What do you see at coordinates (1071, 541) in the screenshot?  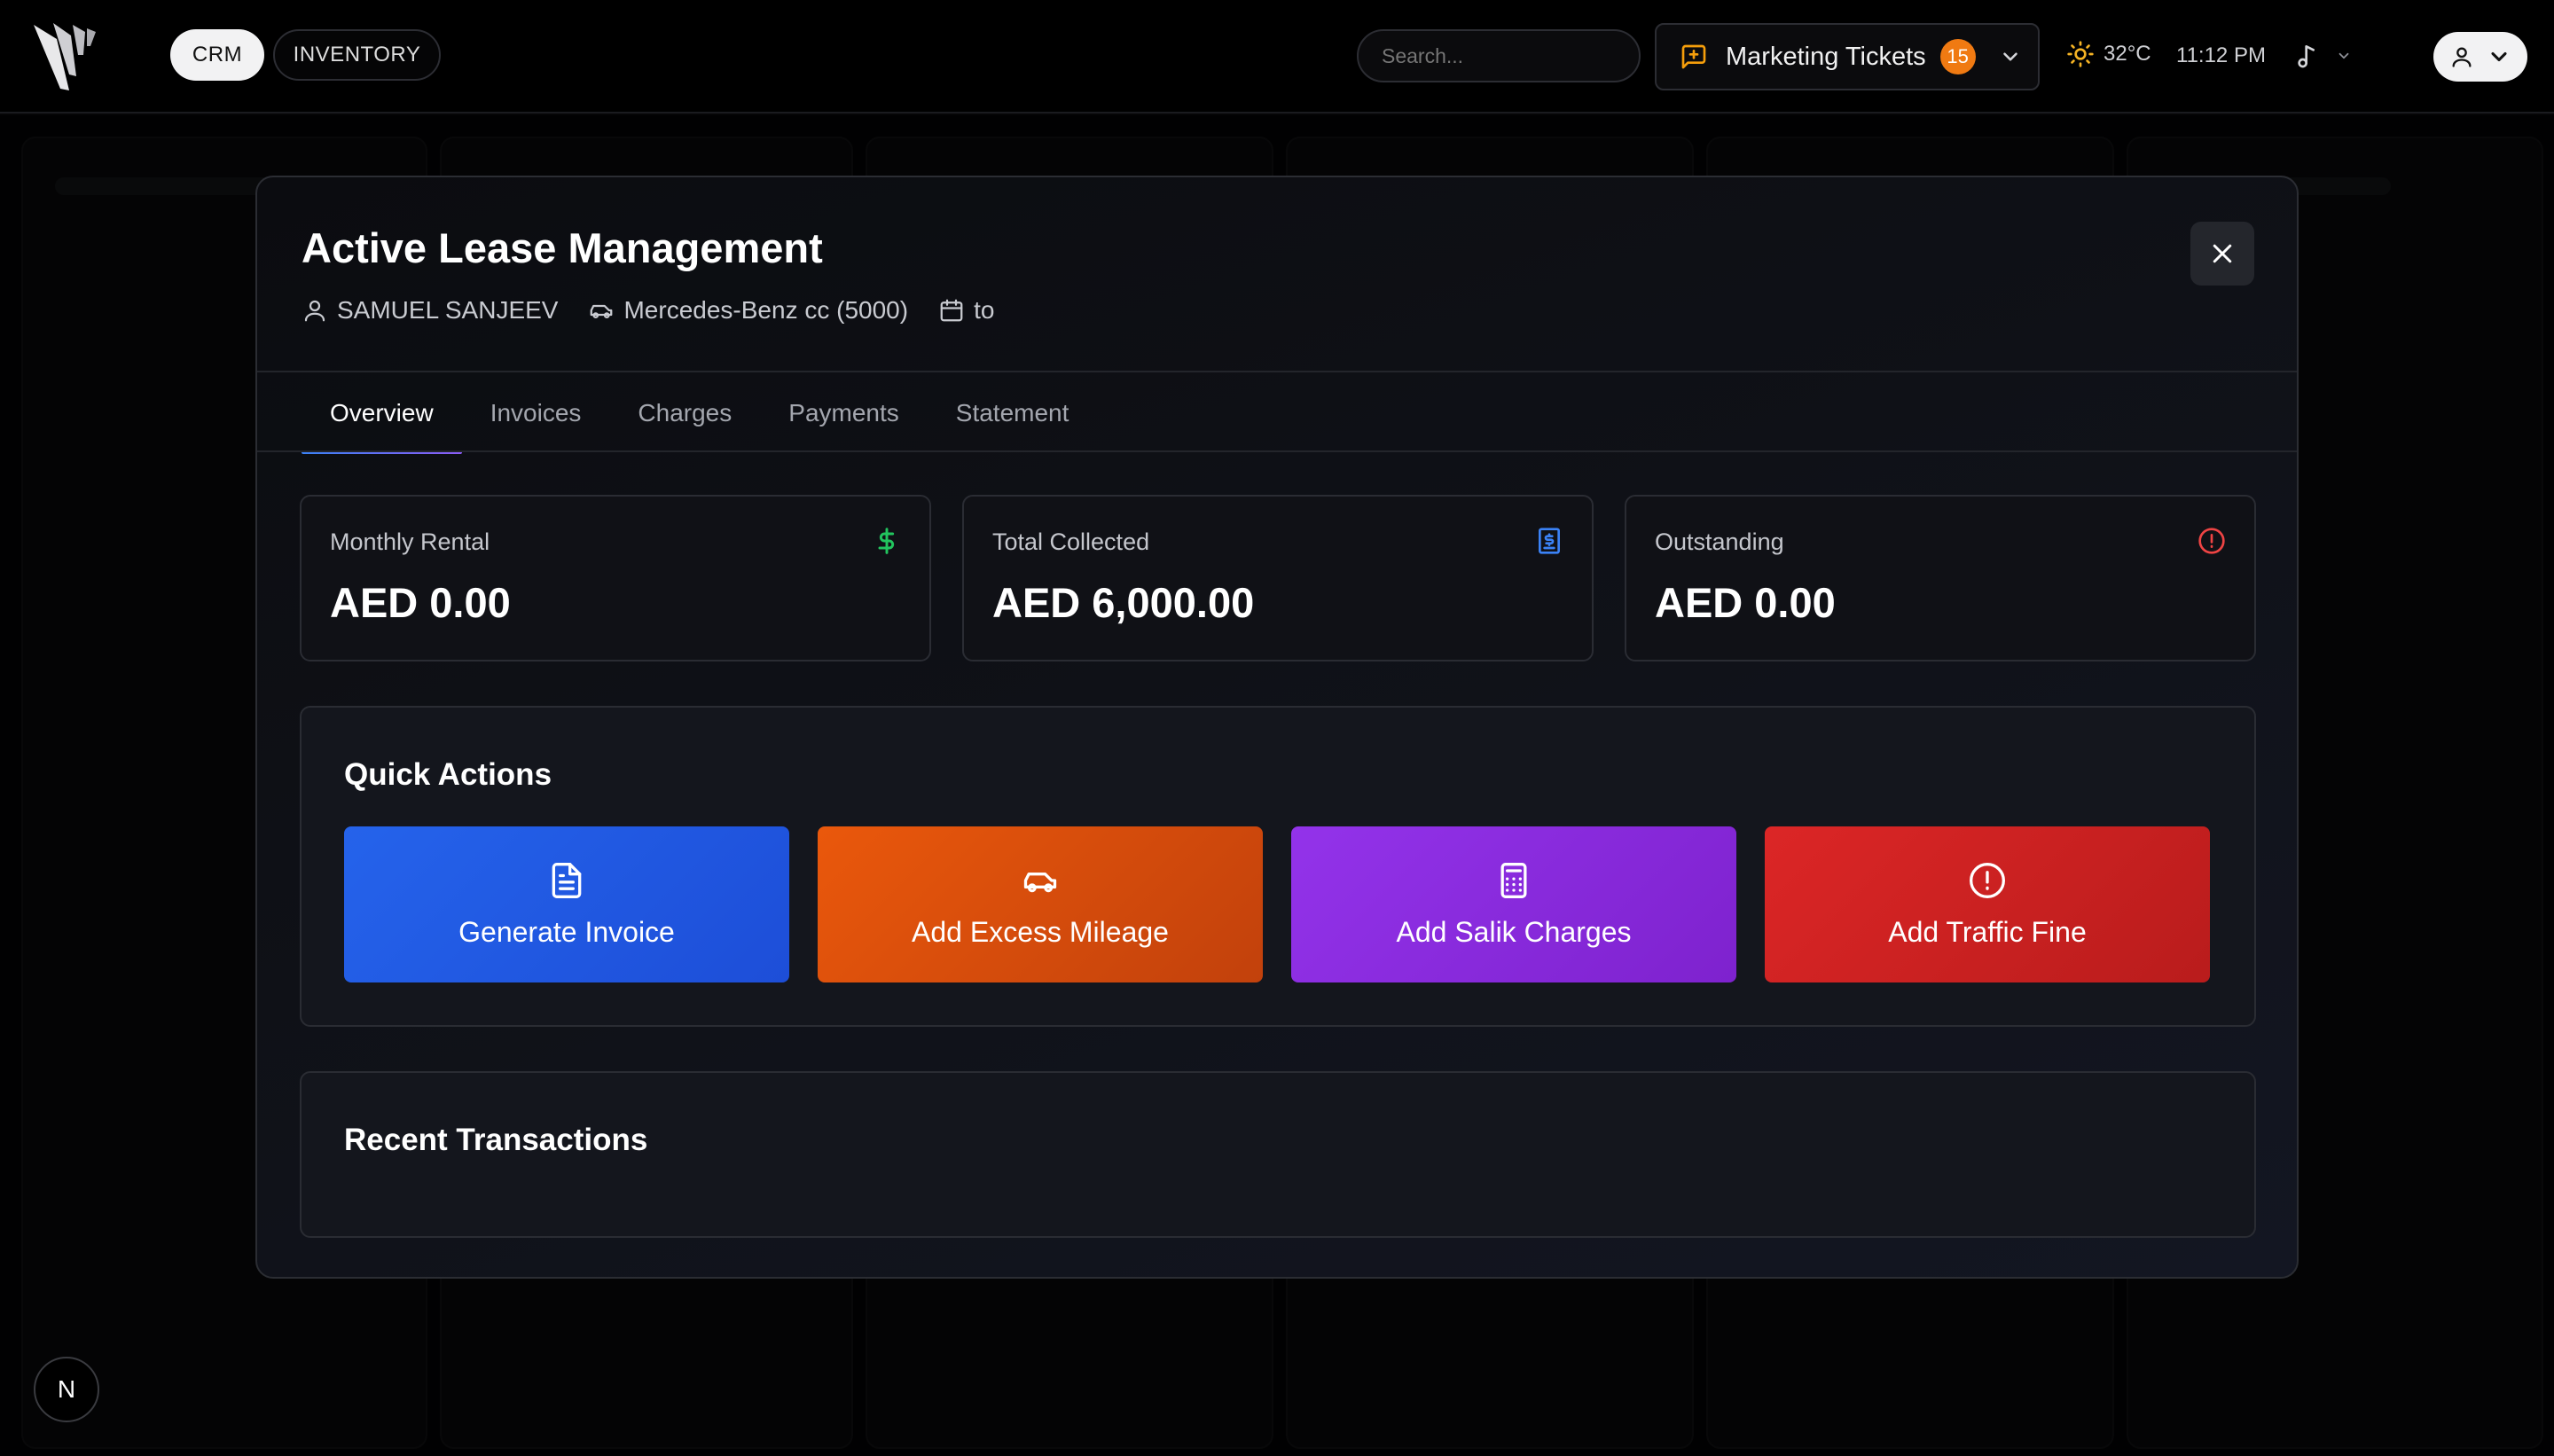 I see `stat-label: Total Collected` at bounding box center [1071, 541].